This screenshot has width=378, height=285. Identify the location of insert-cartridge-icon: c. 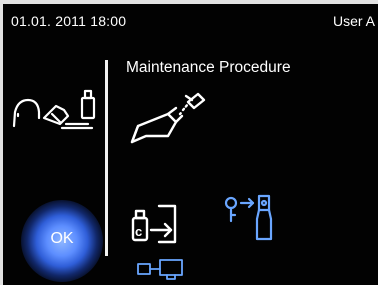
(158, 225).